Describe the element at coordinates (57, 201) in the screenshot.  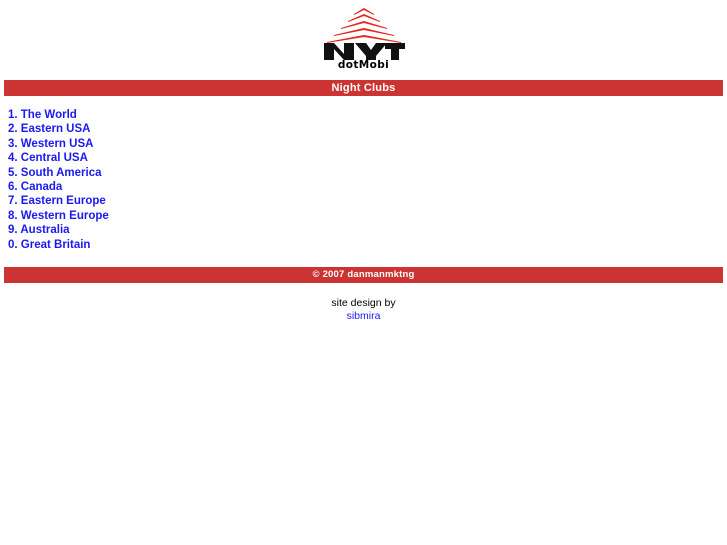
I see `nav-item-eastern-europe: 7. Eastern Europe` at that location.